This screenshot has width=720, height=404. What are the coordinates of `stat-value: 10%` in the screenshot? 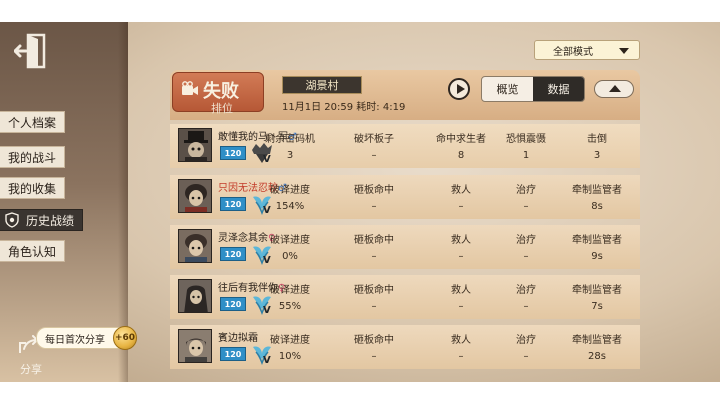 It's located at (290, 356).